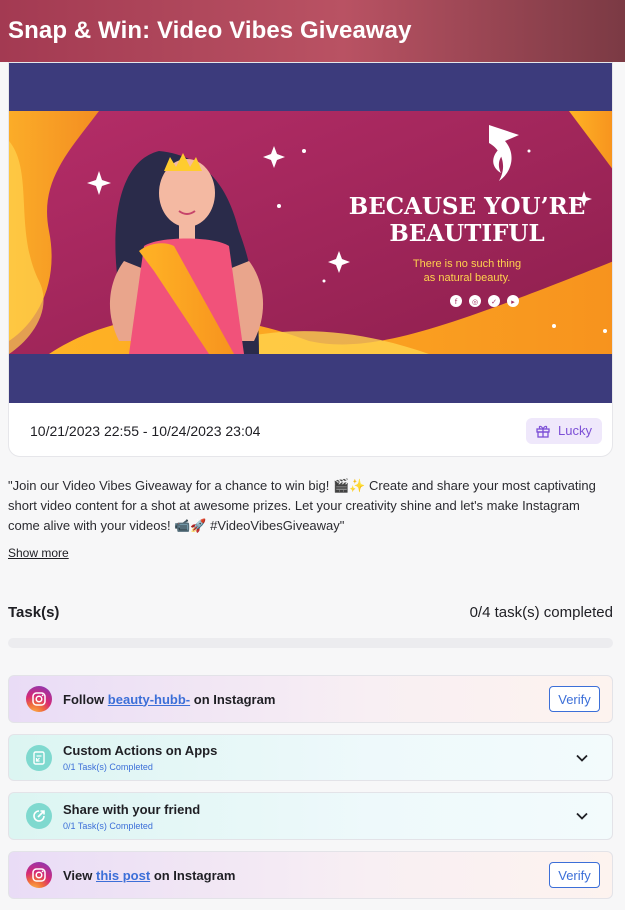  What do you see at coordinates (306, 875) in the screenshot?
I see `task-label: View this post on Instagram` at bounding box center [306, 875].